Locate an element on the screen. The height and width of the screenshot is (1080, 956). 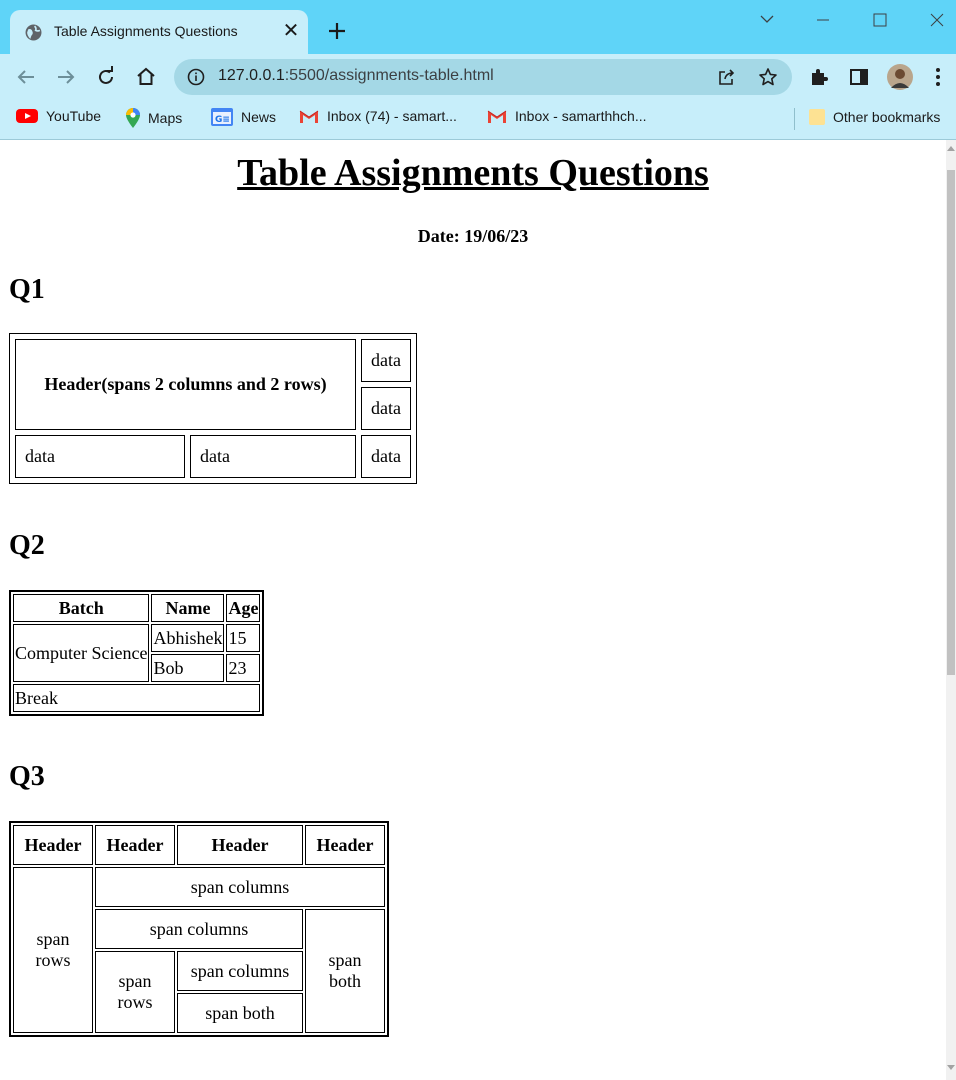
side-panel-icon is located at coordinates (859, 77).